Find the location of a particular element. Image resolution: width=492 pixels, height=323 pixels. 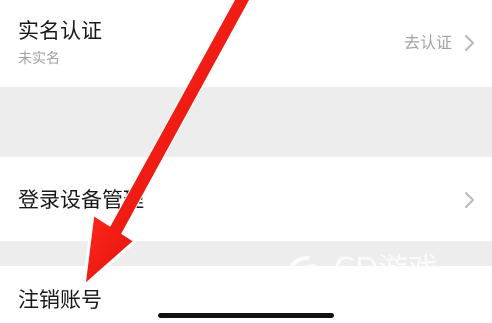

real-name-status: 未实名 is located at coordinates (39, 59).